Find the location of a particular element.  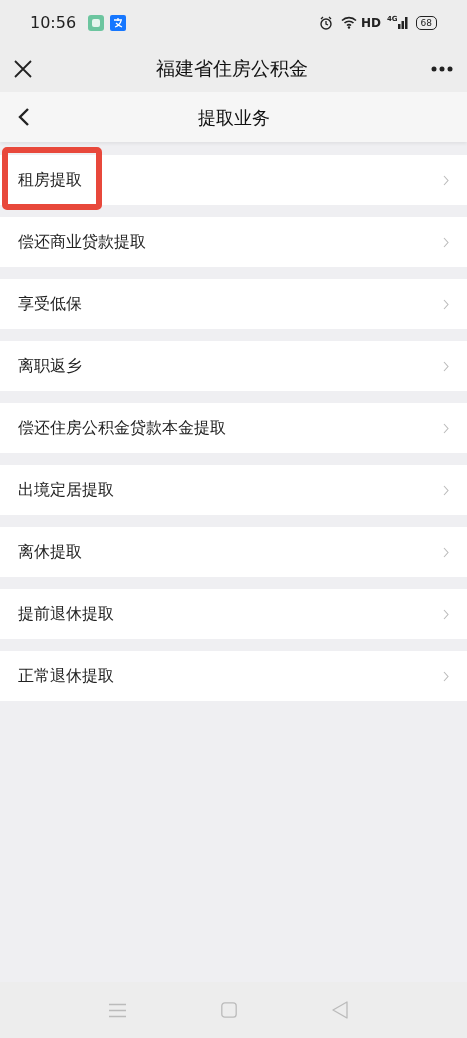

page-title: 提取业务 is located at coordinates (233, 117).